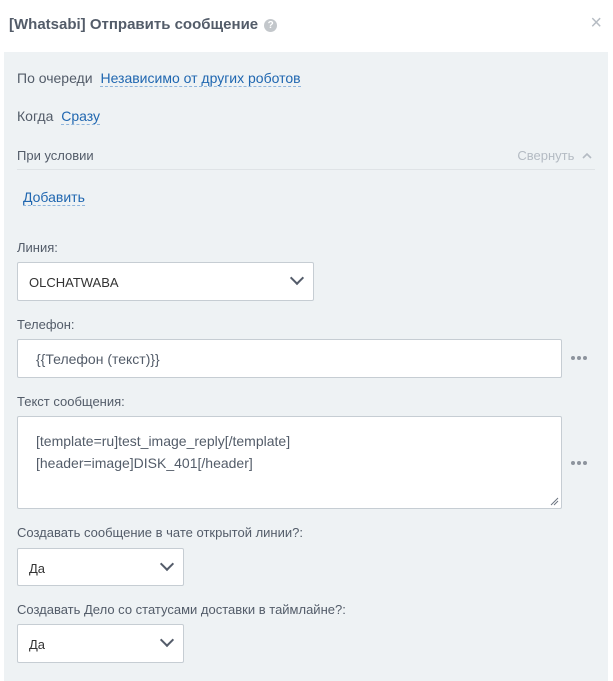 The width and height of the screenshot is (613, 681). Describe the element at coordinates (98, 359) in the screenshot. I see `phone-input-value: {{Телефон (текст)}}` at that location.